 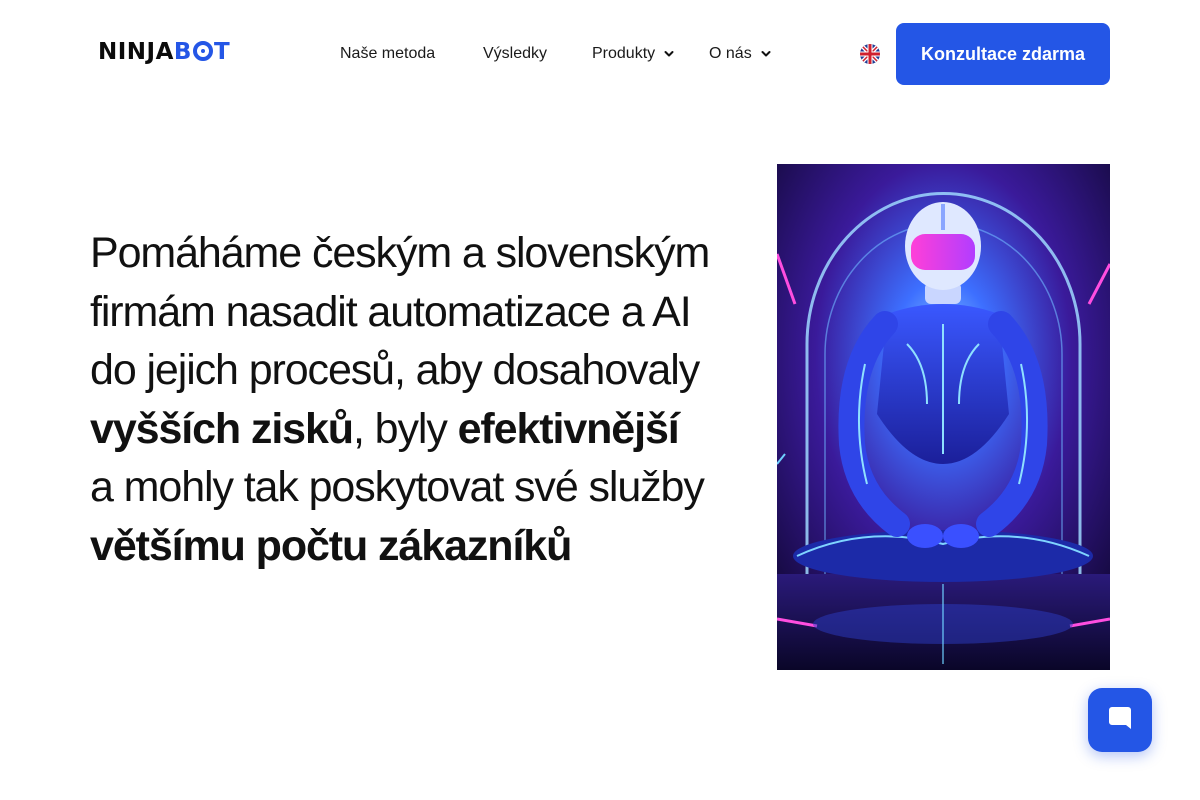 I want to click on nav-item-o-nas: O nás, so click(x=740, y=54).